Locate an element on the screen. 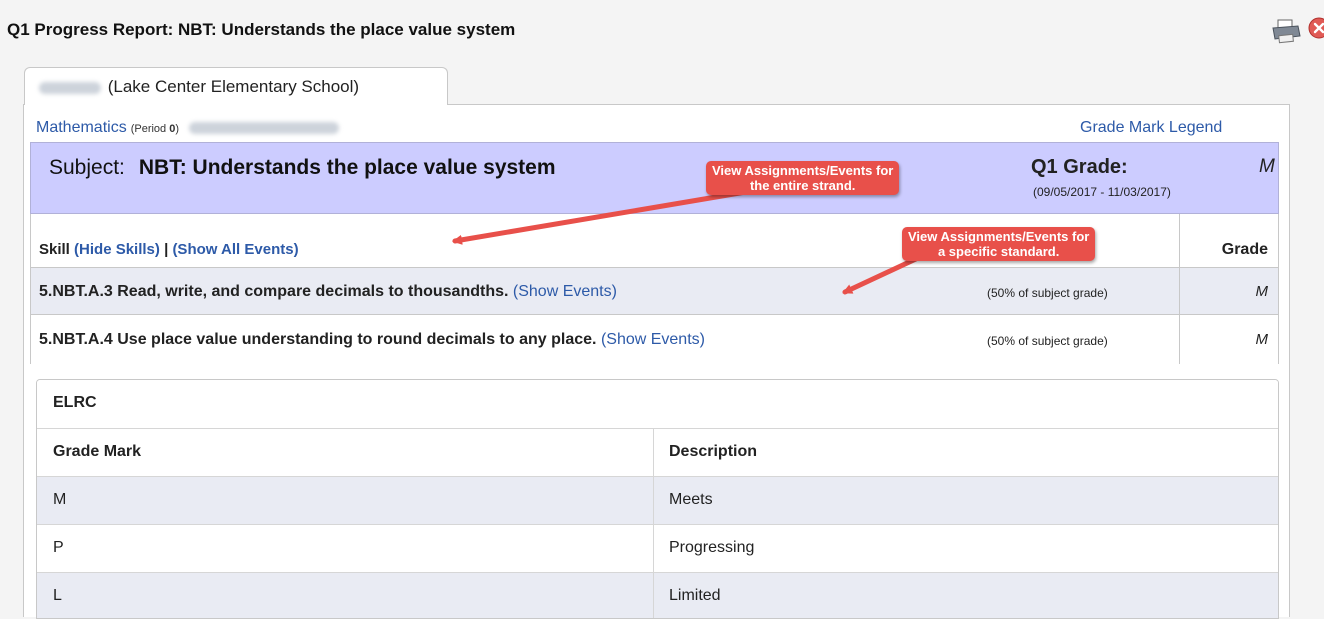 This screenshot has height=619, width=1324. course-link: Mathematics is located at coordinates (81, 127).